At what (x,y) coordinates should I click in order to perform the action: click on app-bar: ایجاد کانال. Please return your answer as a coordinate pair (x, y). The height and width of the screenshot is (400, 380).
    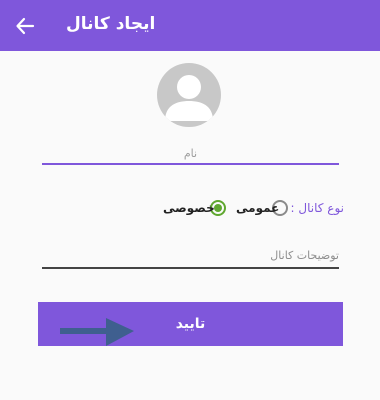
    Looking at the image, I should click on (190, 25).